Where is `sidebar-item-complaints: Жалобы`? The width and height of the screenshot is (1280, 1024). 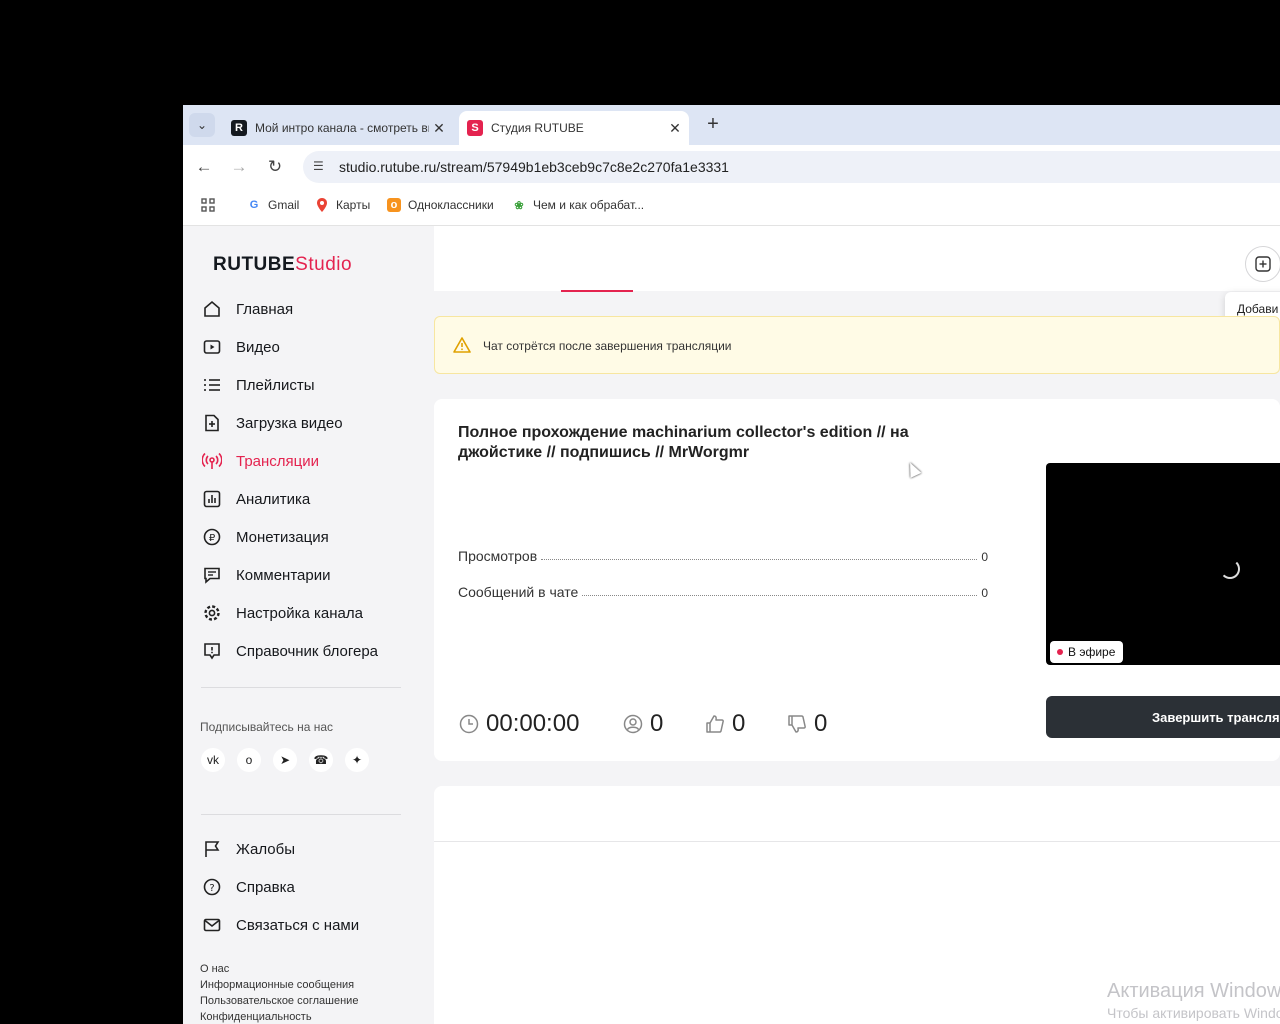 sidebar-item-complaints: Жалобы is located at coordinates (248, 849).